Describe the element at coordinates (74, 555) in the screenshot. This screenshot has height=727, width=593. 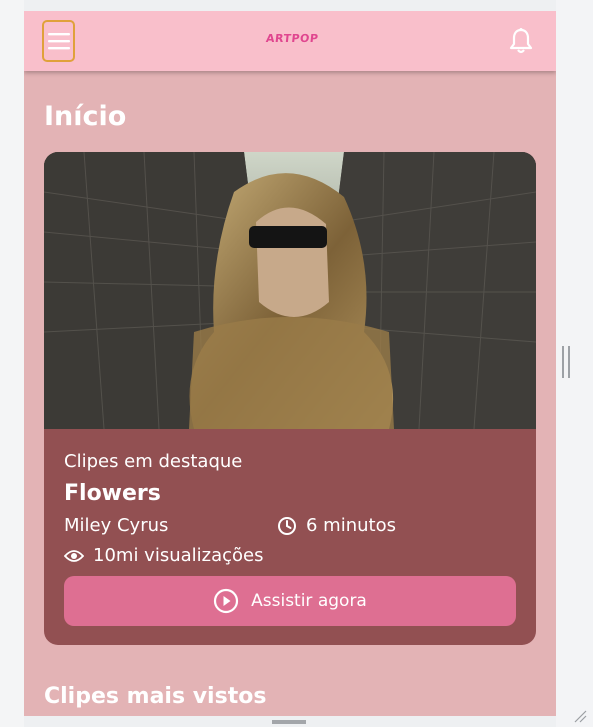
I see `eye-icon` at that location.